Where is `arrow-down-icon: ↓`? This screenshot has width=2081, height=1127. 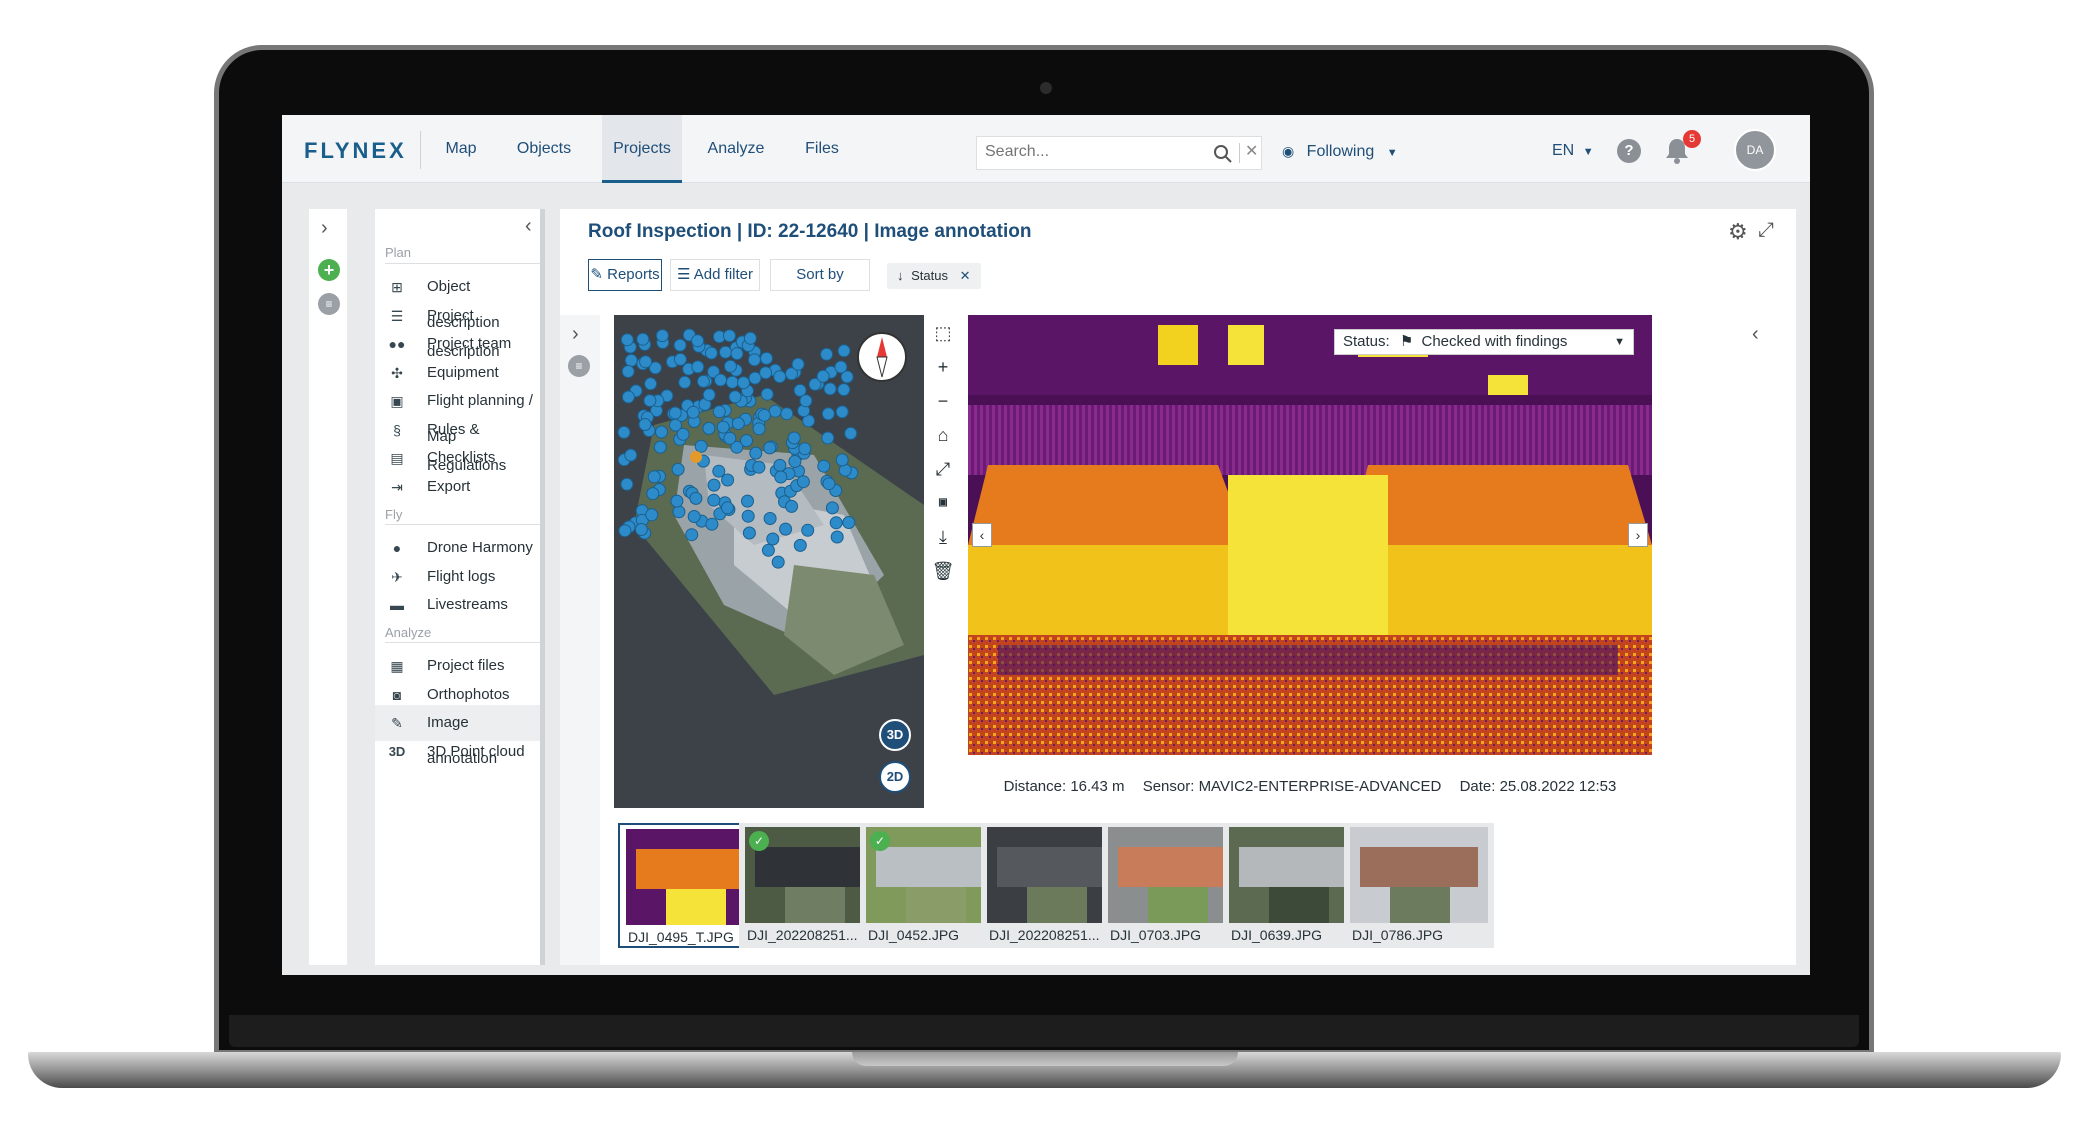
arrow-down-icon: ↓ is located at coordinates (900, 275).